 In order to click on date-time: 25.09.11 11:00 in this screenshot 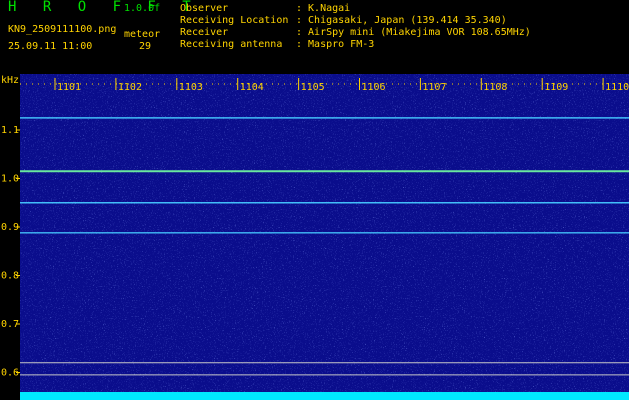, I will do `click(50, 46)`.